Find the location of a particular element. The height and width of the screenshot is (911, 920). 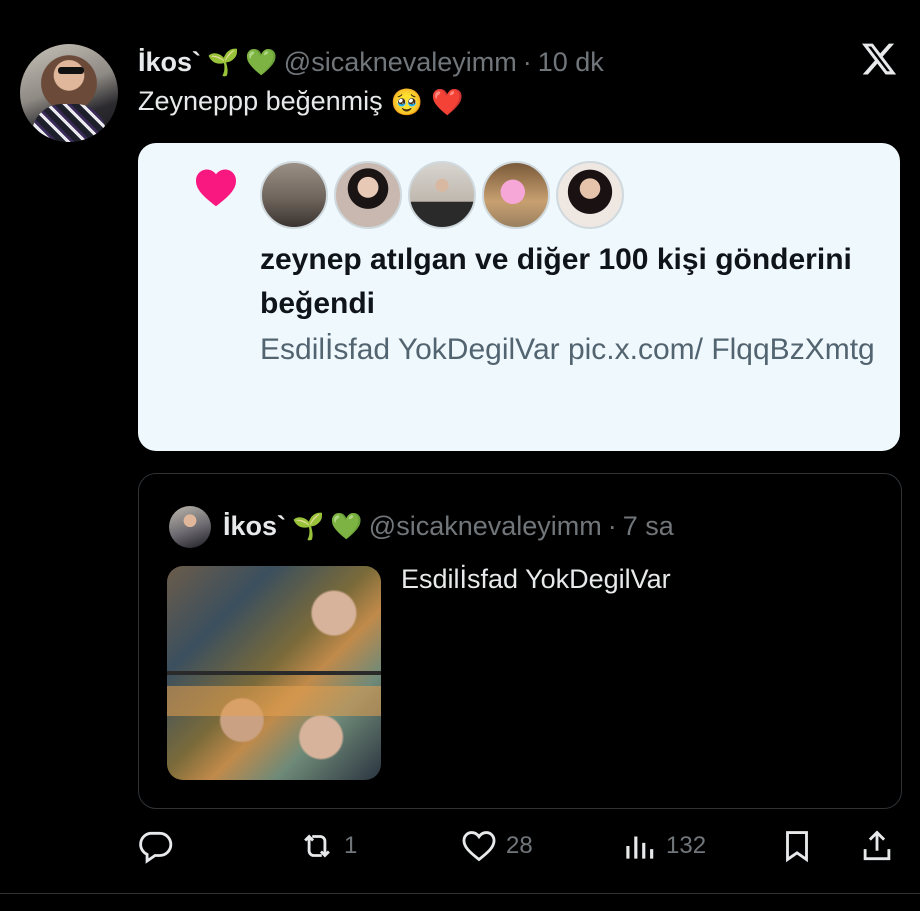

tweet-text: Zeyneppp beğenmiş 🥹 ❤️ is located at coordinates (300, 101).